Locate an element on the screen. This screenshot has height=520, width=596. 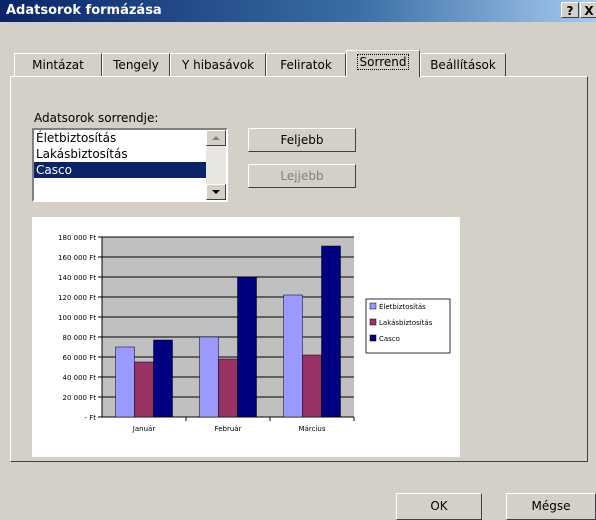
close-button: X is located at coordinates (588, 10).